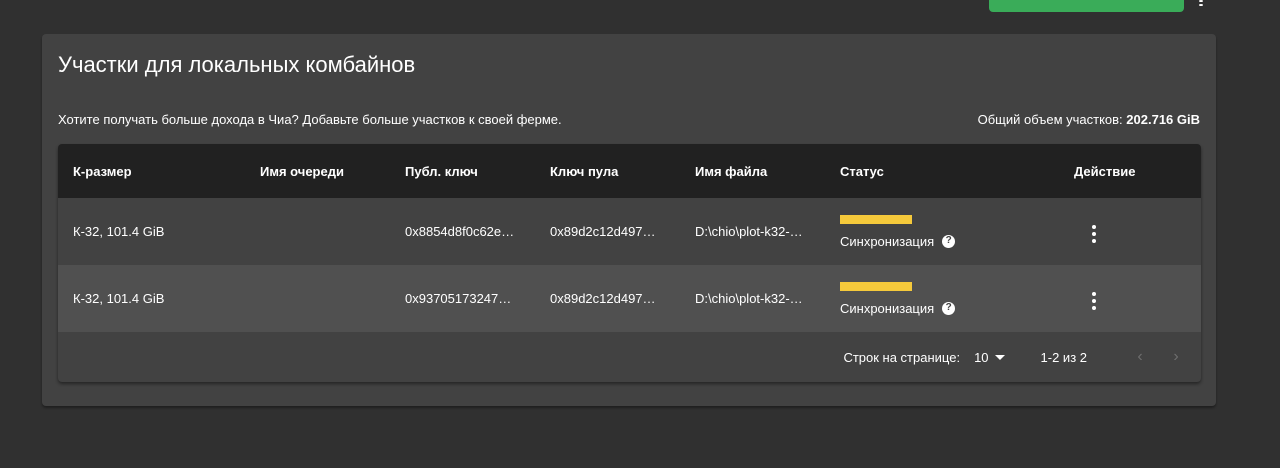 The image size is (1280, 468). I want to click on column-header-pool-key: Ключ пула, so click(584, 171).